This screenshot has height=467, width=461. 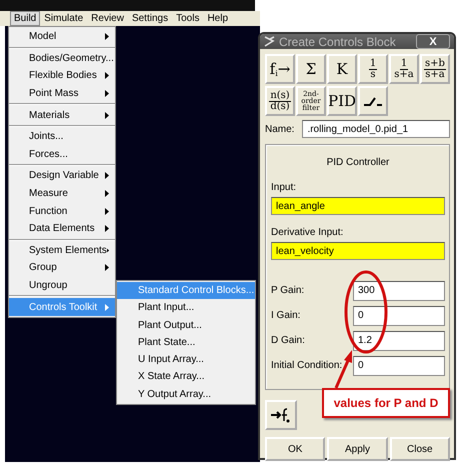 I want to click on menu-item: Point Mass, so click(x=62, y=93).